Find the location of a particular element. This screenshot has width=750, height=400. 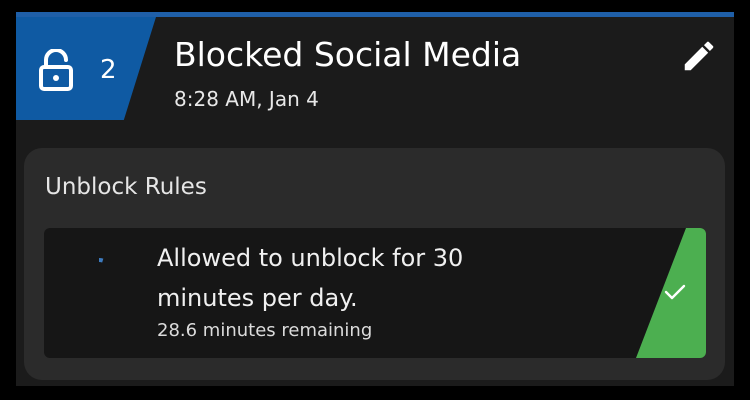

lock-count: 2 is located at coordinates (108, 70).